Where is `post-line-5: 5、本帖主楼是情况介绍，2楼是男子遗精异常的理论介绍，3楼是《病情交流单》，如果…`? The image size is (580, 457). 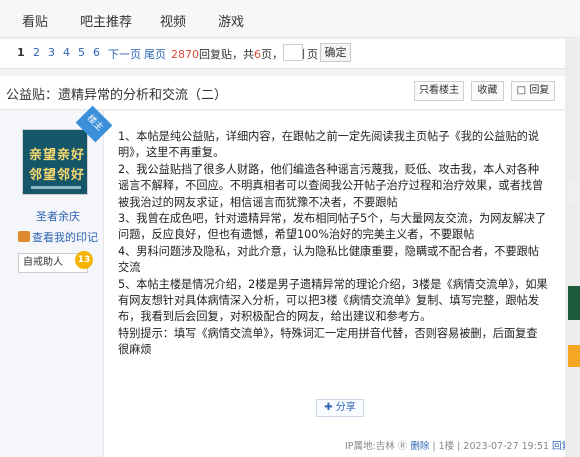
post-line-5: 5、本帖主楼是情况介绍，2楼是男子遗精异常的理论介绍，3楼是《病情交流单》，如果… is located at coordinates (333, 300).